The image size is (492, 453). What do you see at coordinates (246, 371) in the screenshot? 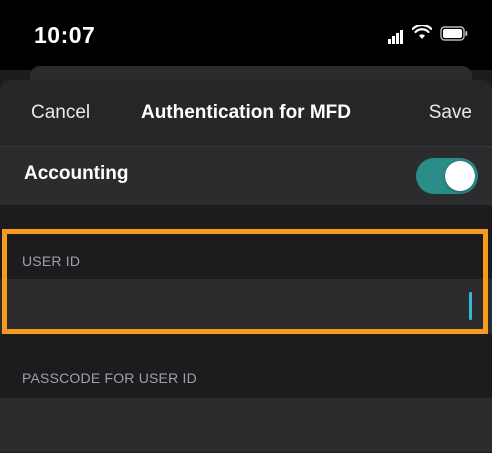
I see `passcode-header: PASSCODE FOR USER ID` at bounding box center [246, 371].